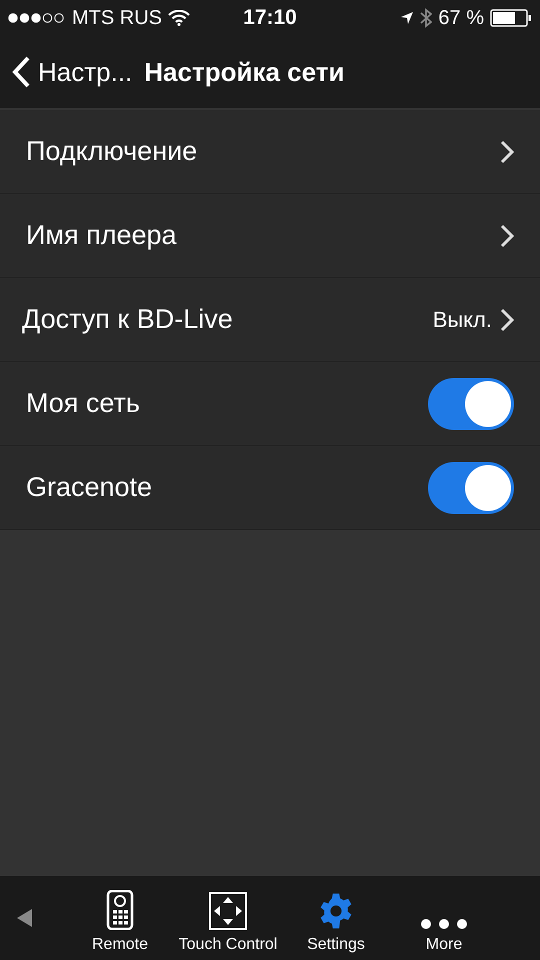  I want to click on tab-item: More, so click(444, 918).